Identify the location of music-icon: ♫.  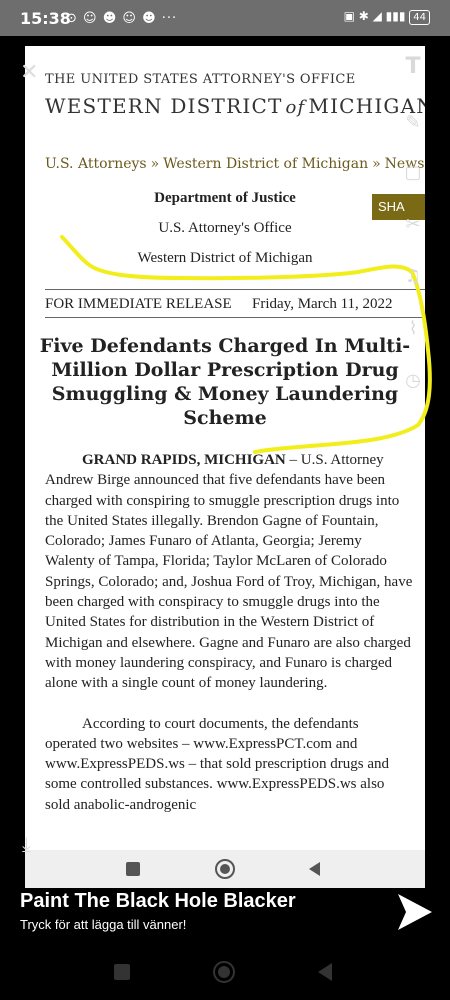
(413, 277).